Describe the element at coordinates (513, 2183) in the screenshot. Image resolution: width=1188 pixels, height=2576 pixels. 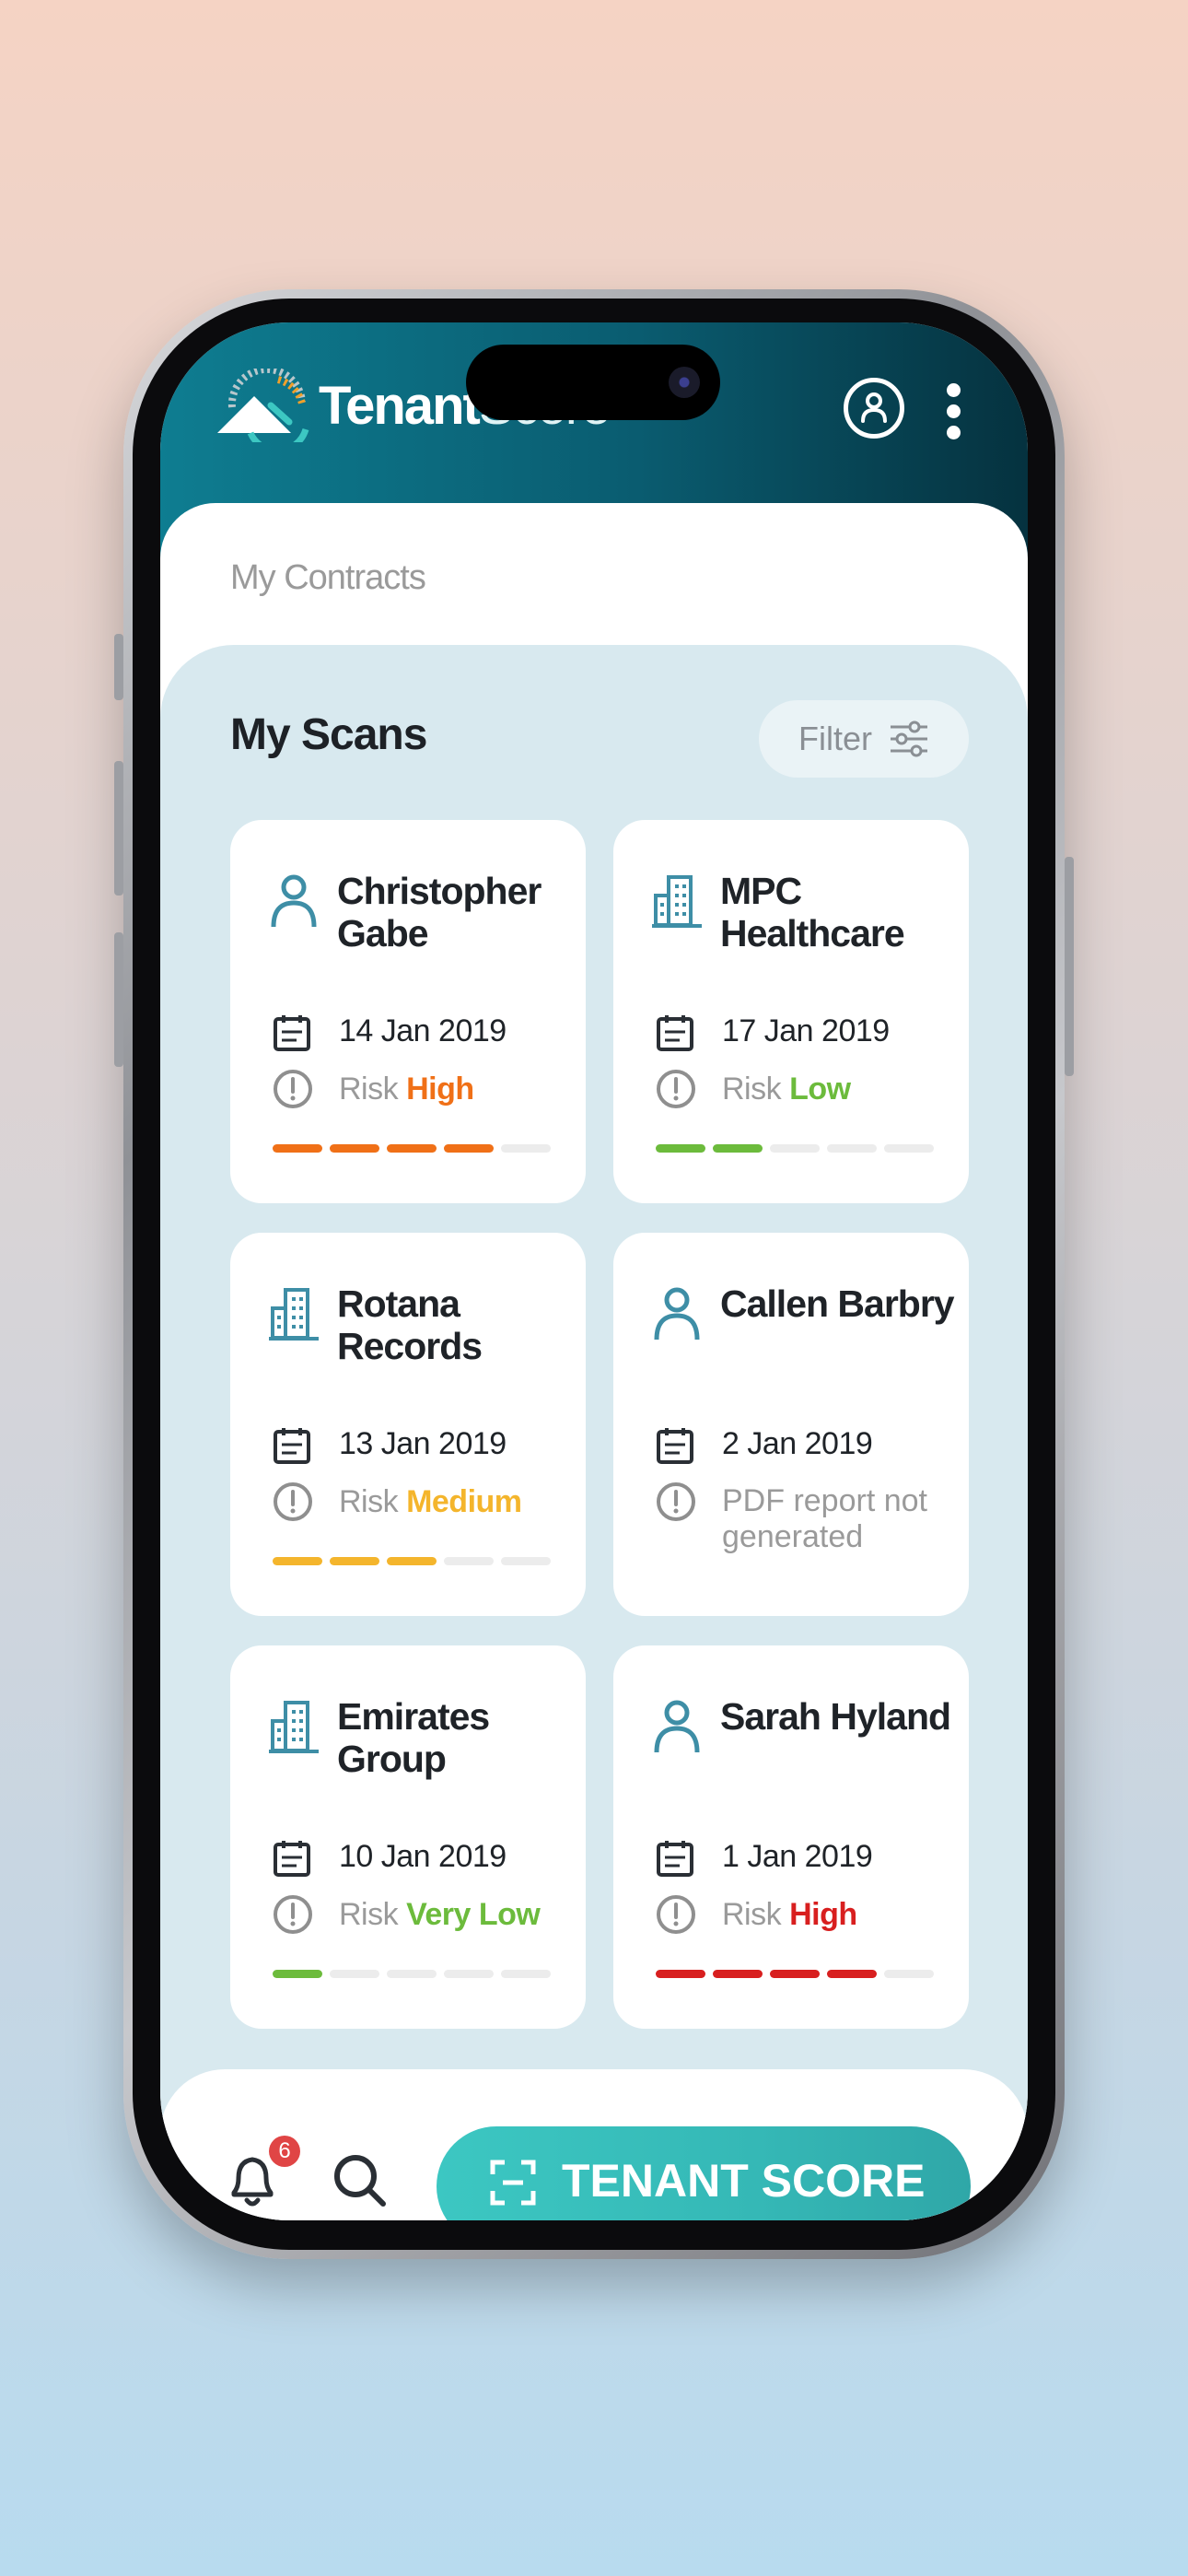
I see `scan-frame-icon` at that location.